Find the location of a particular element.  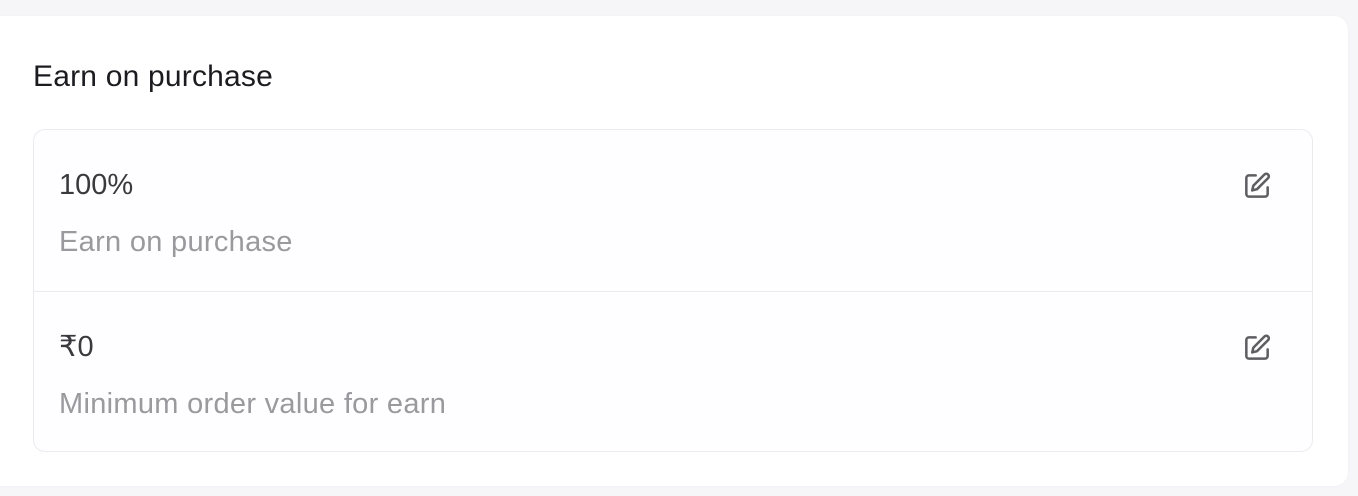

edit-minimum-order-button is located at coordinates (1257, 349).